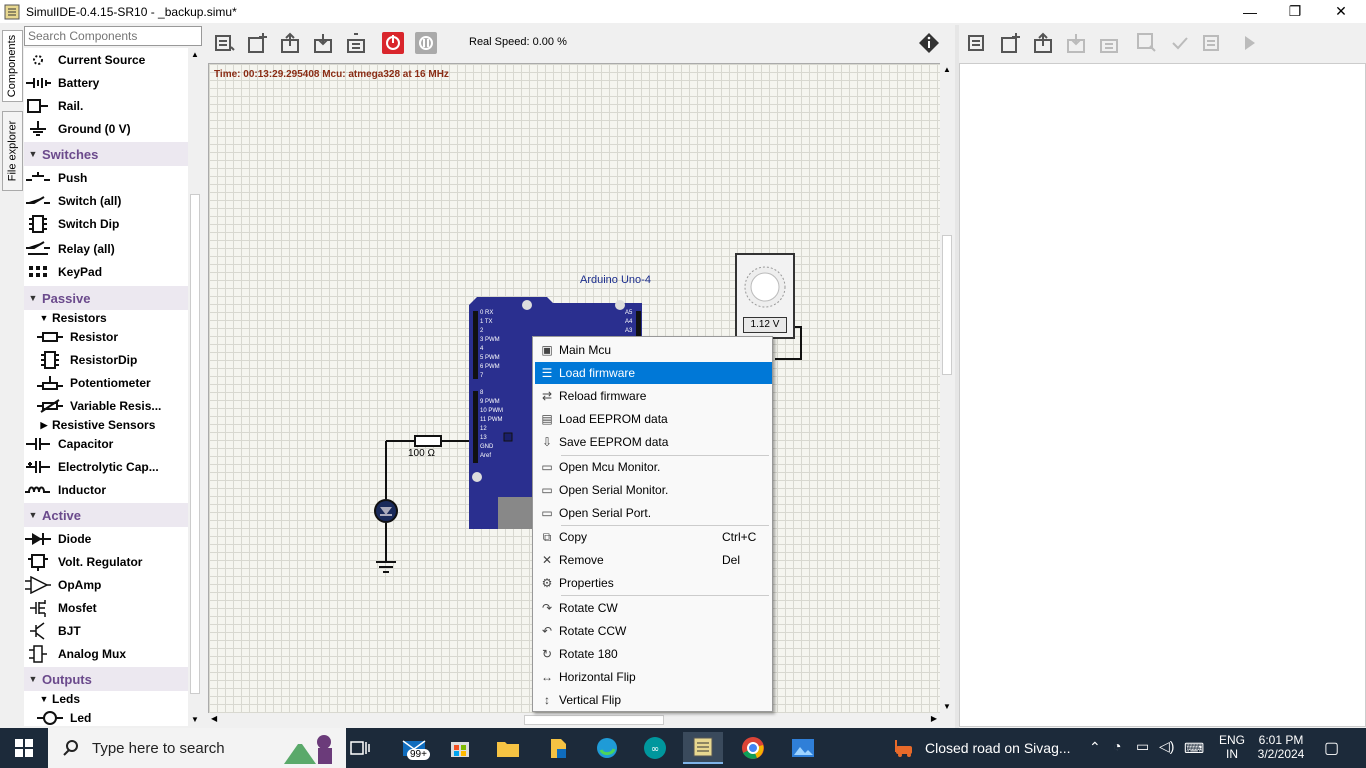  What do you see at coordinates (77, 128) in the screenshot?
I see `tree-item-ground: Ground (0 V)` at bounding box center [77, 128].